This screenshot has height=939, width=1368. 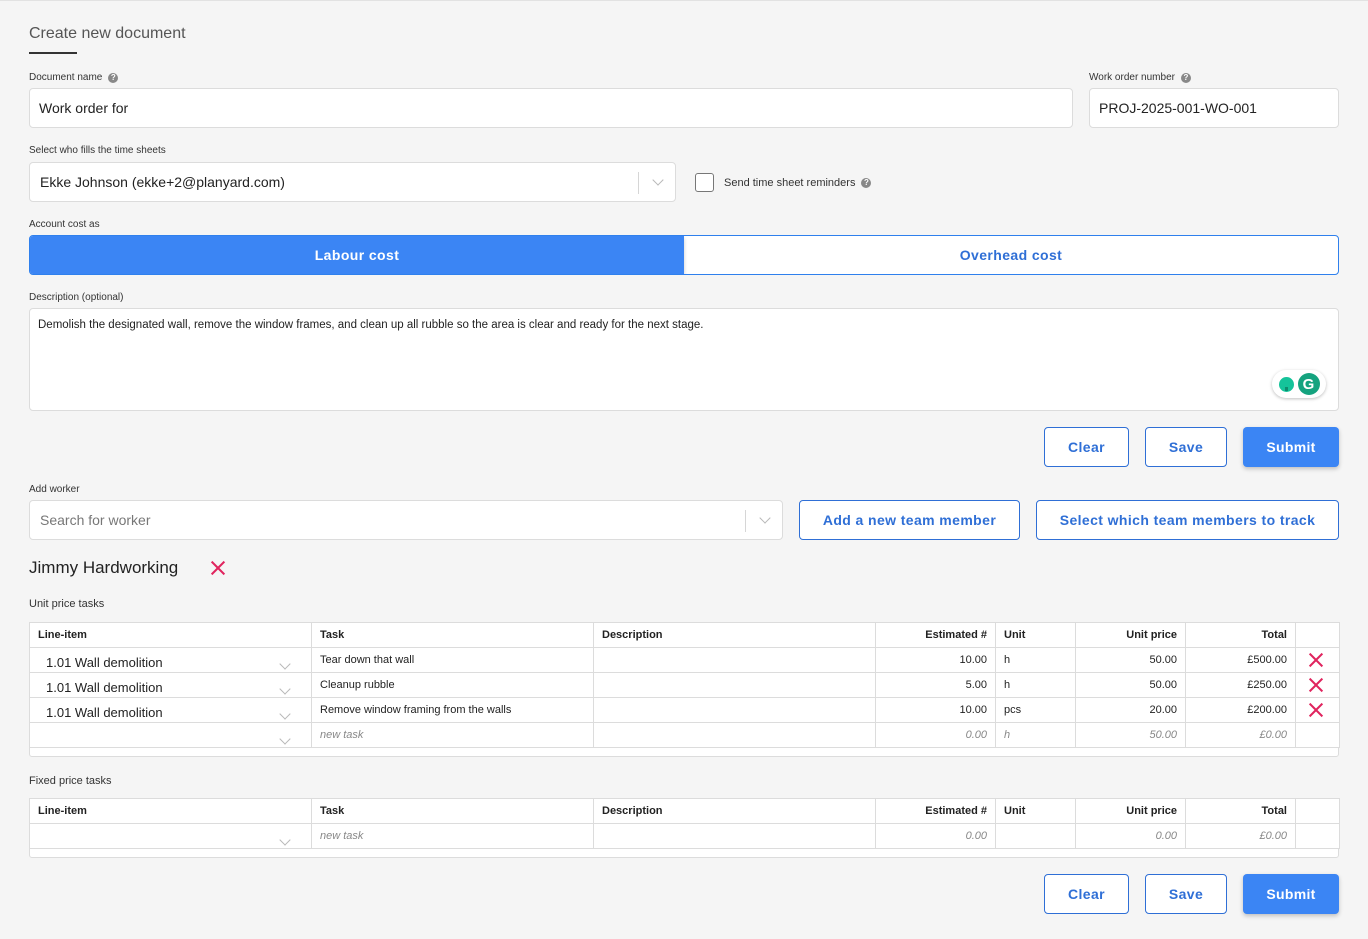 I want to click on account-cost-label-text: Account cost as, so click(x=64, y=224).